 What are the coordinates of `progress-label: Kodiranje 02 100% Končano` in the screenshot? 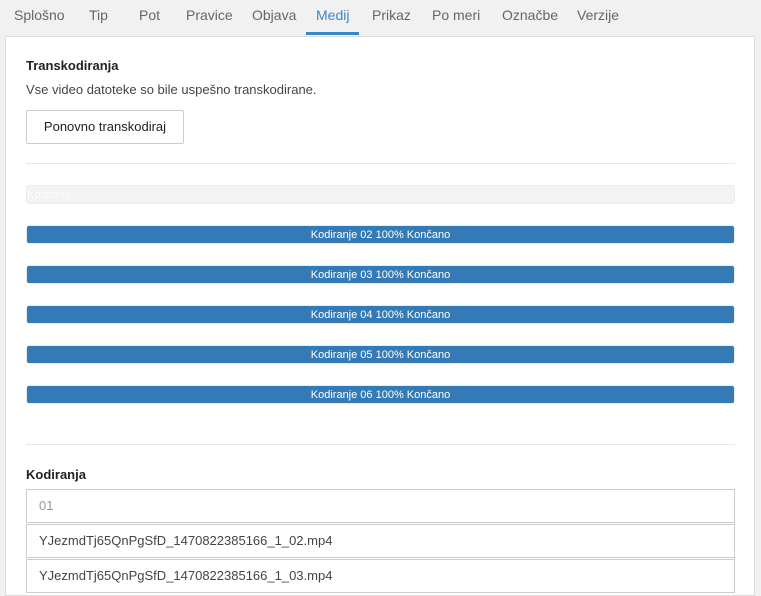 It's located at (380, 235).